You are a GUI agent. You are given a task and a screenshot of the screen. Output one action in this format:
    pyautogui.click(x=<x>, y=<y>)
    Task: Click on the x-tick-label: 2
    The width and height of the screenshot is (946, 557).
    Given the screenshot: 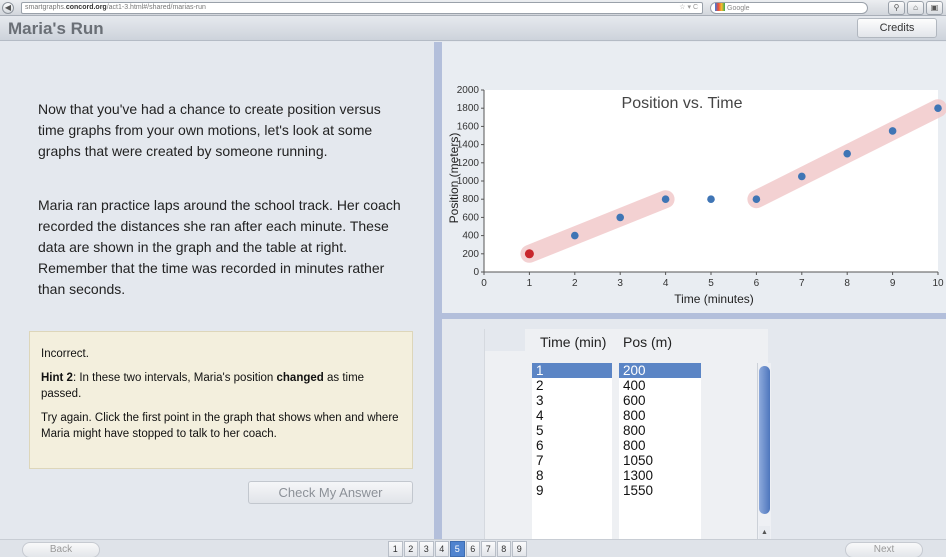 What is the action you would take?
    pyautogui.click(x=575, y=283)
    